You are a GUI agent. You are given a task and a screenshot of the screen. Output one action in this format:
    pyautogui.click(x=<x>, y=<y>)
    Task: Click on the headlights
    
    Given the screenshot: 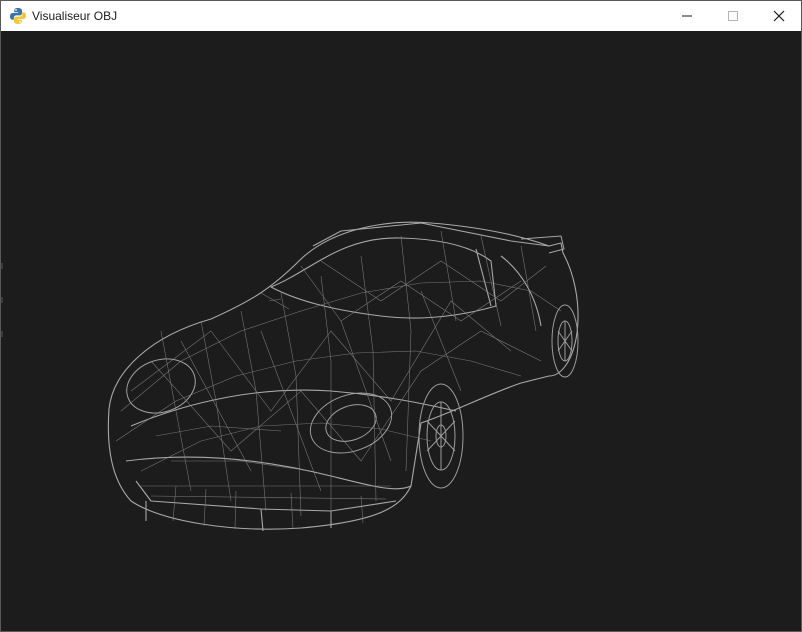 What is the action you would take?
    pyautogui.click(x=259, y=406)
    